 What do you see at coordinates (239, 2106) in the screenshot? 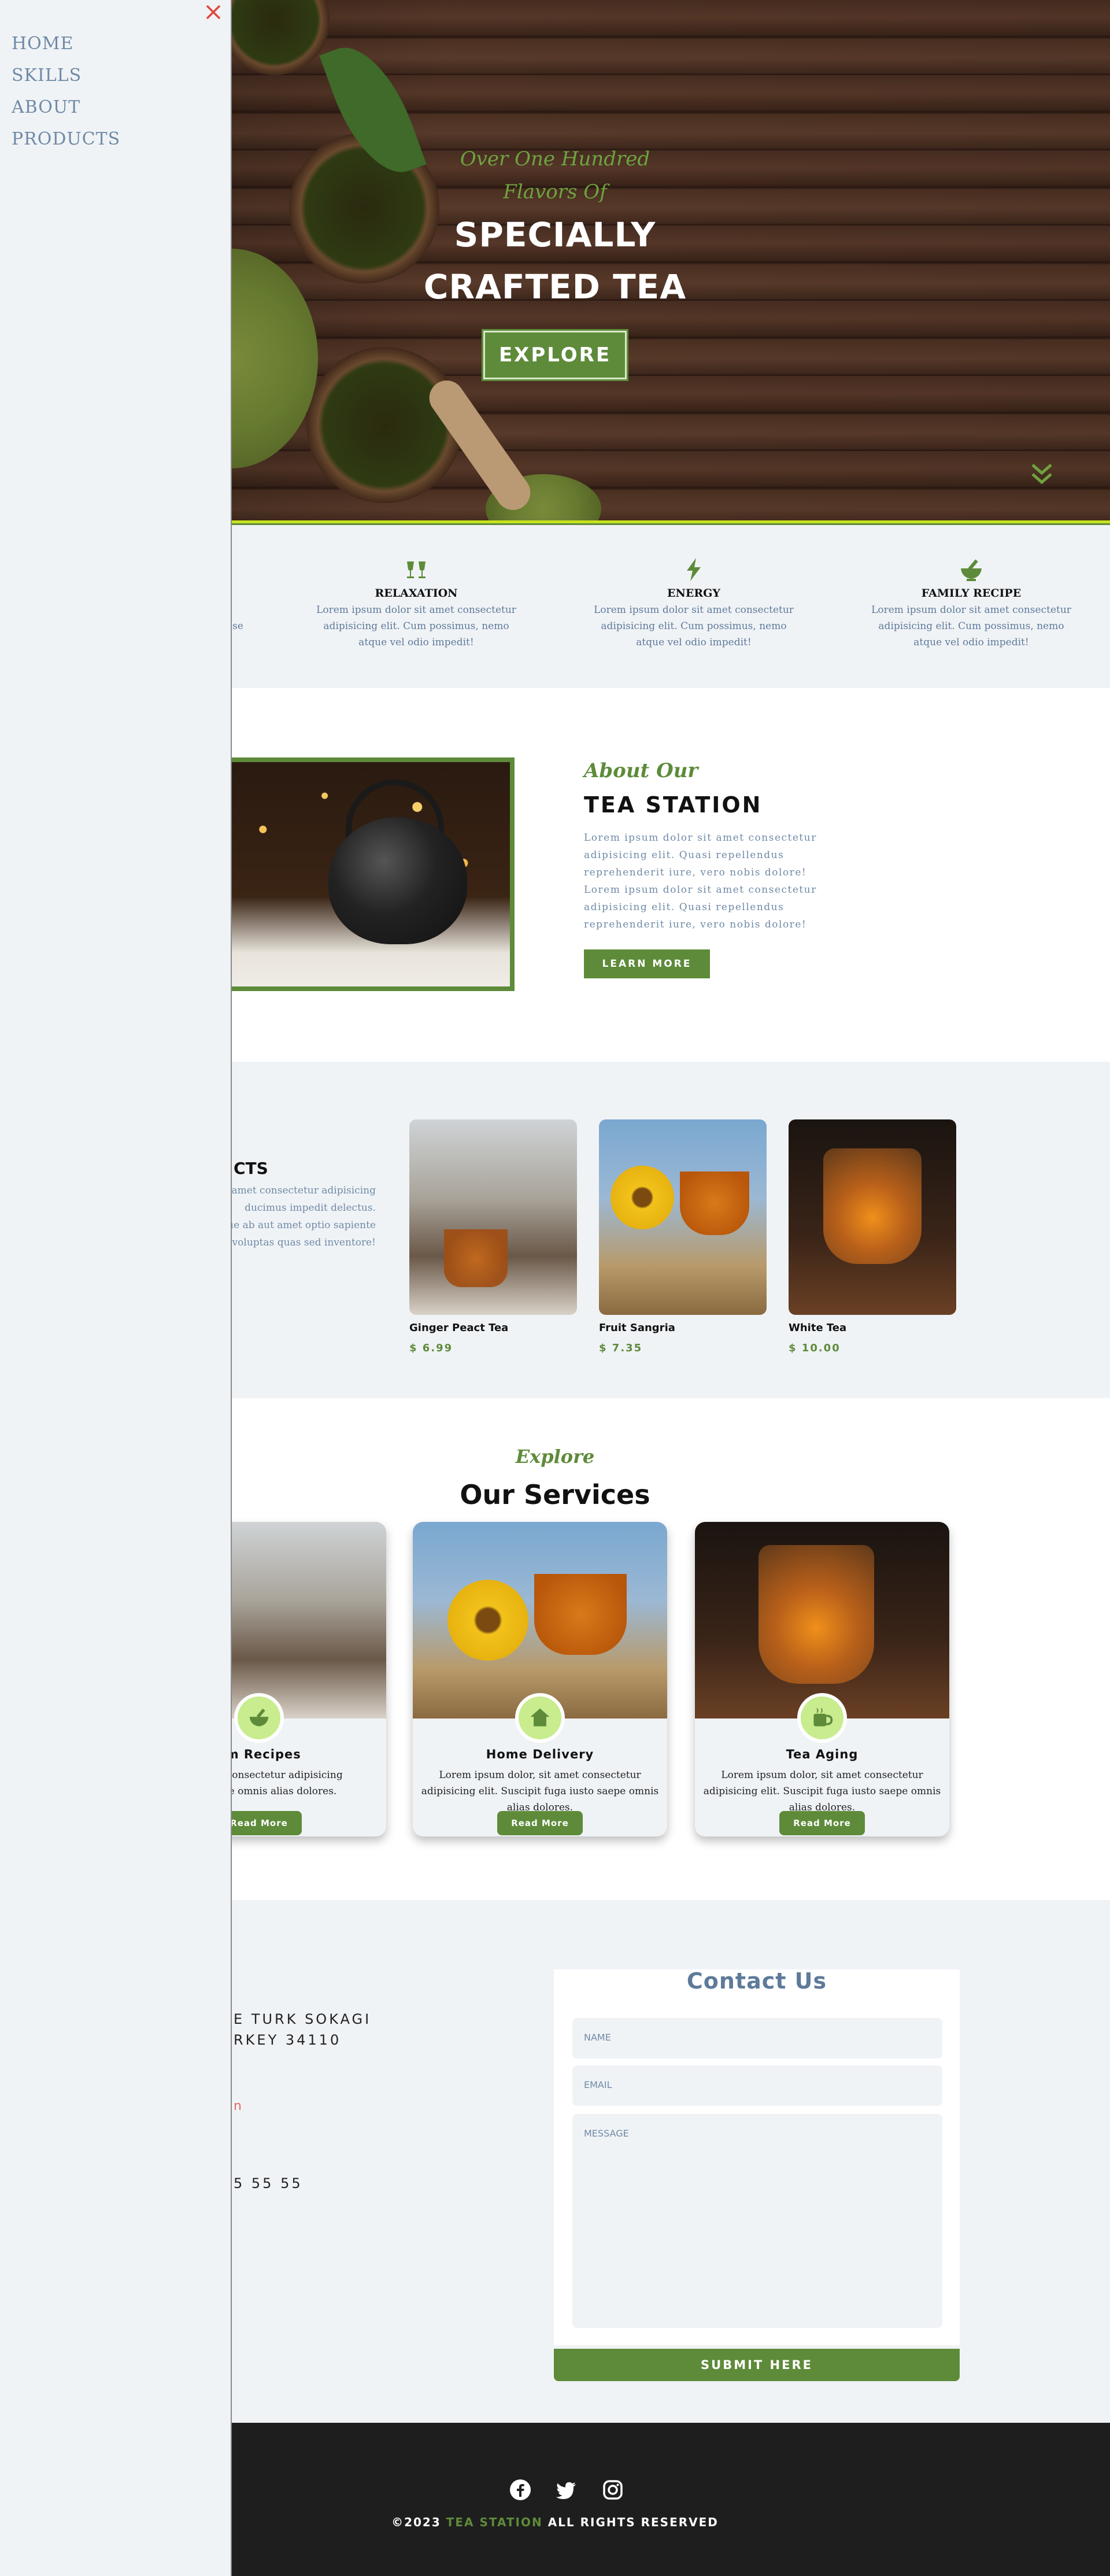
I see `contact-email: n` at bounding box center [239, 2106].